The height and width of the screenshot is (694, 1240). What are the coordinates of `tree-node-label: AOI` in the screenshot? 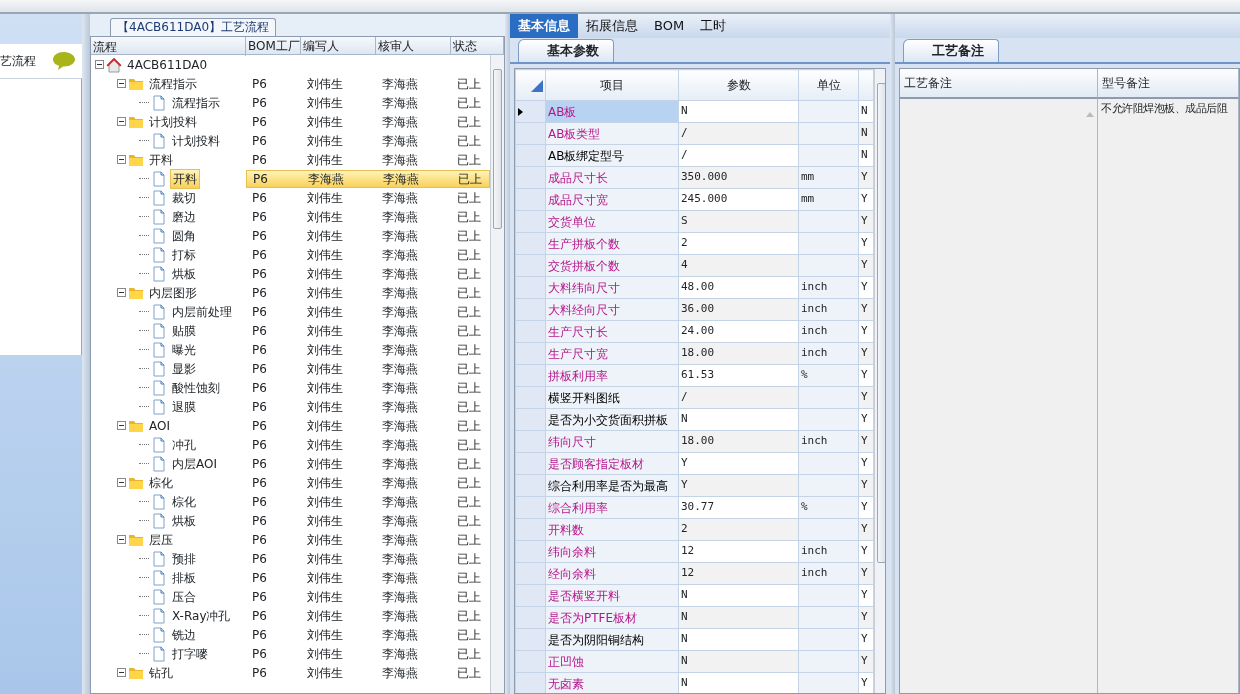 It's located at (159, 425).